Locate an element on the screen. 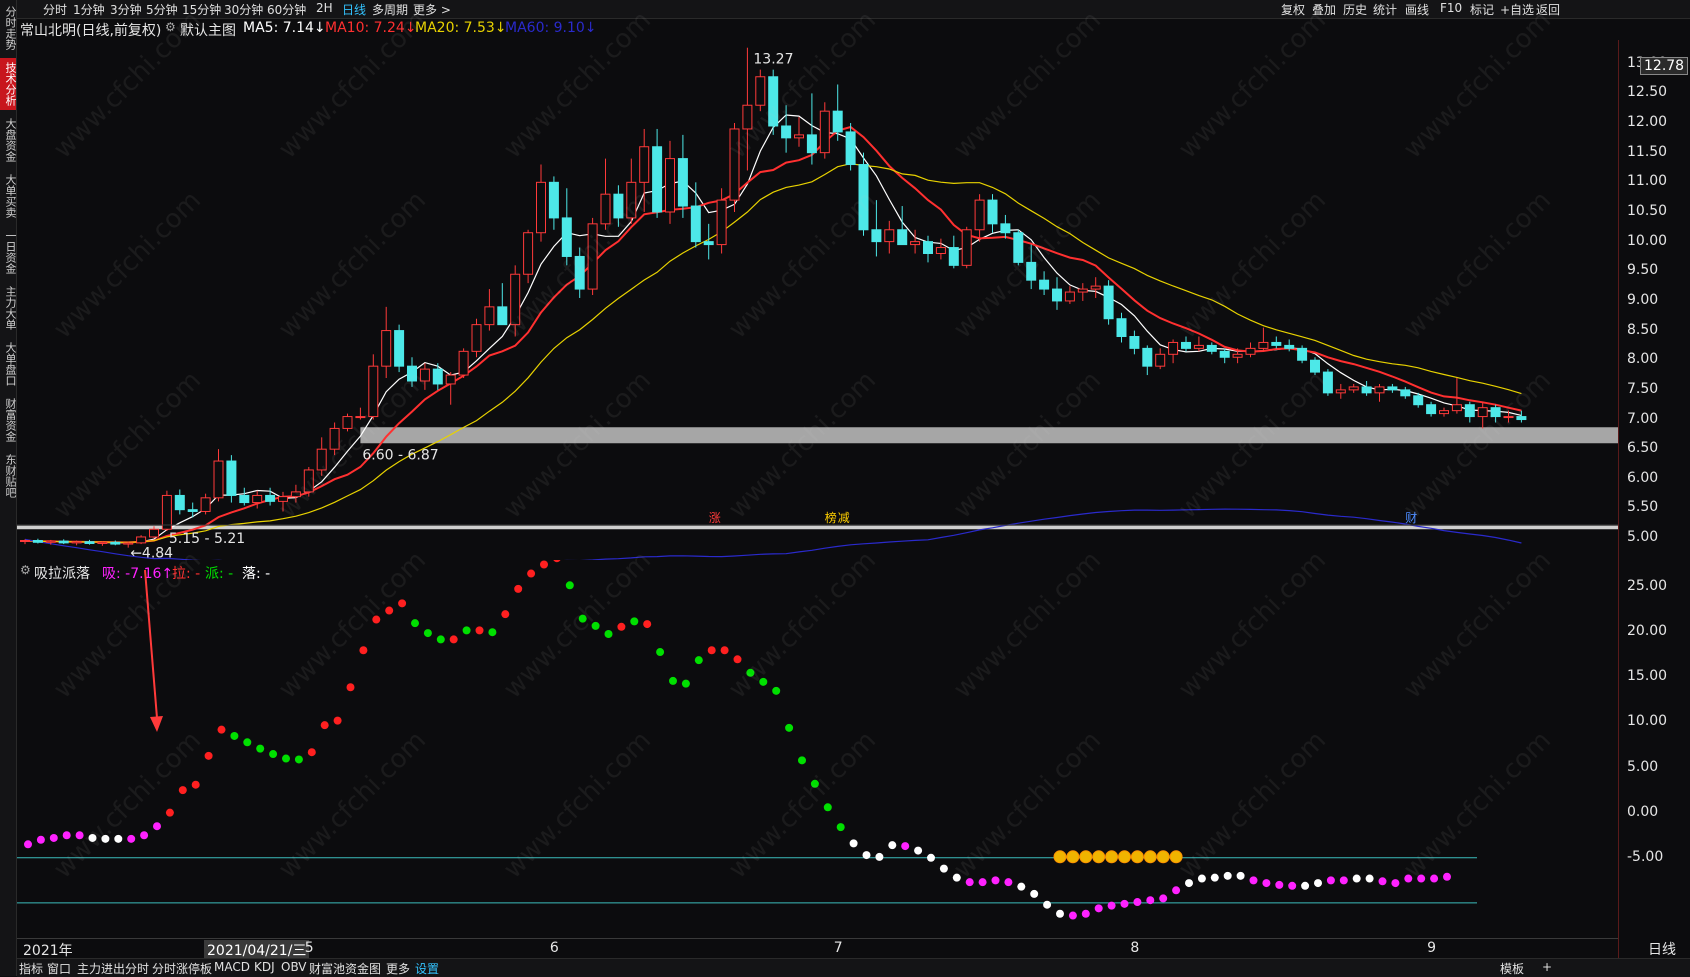 This screenshot has width=1690, height=977. period-tab-2: 3分钟 is located at coordinates (126, 9).